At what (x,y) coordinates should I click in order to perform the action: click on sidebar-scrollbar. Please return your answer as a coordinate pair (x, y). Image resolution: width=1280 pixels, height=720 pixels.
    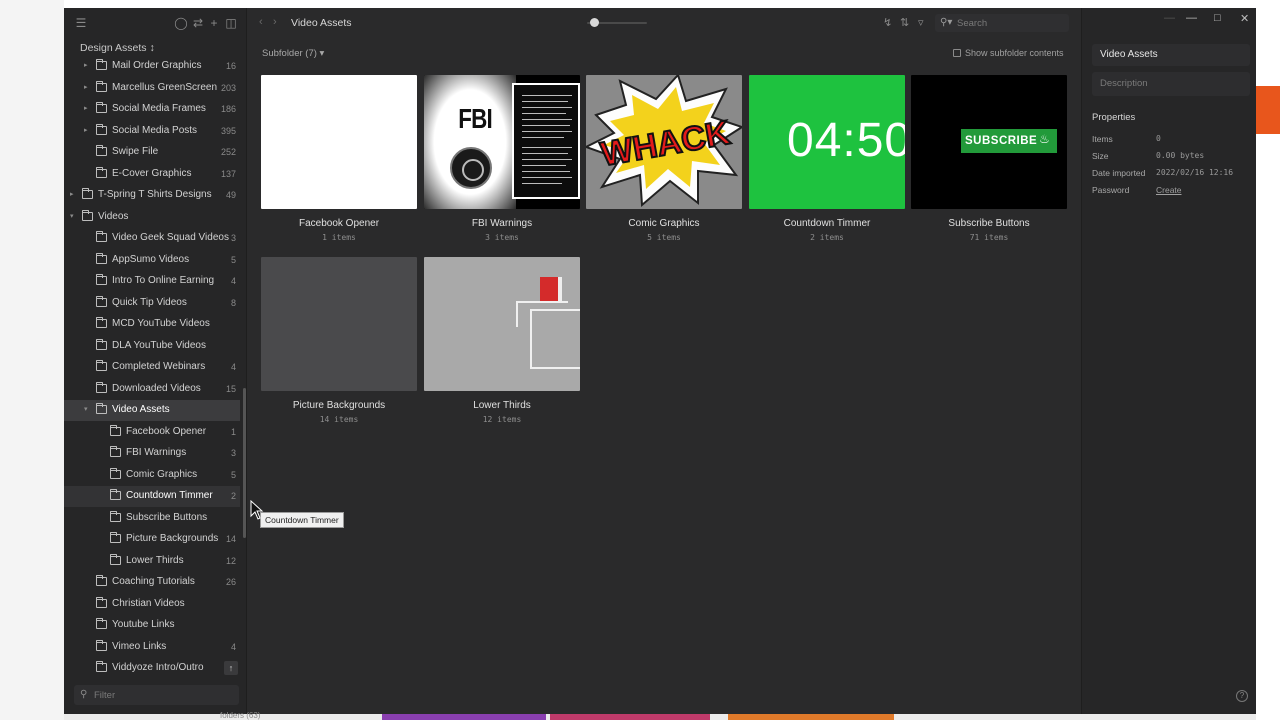
    Looking at the image, I should click on (244, 463).